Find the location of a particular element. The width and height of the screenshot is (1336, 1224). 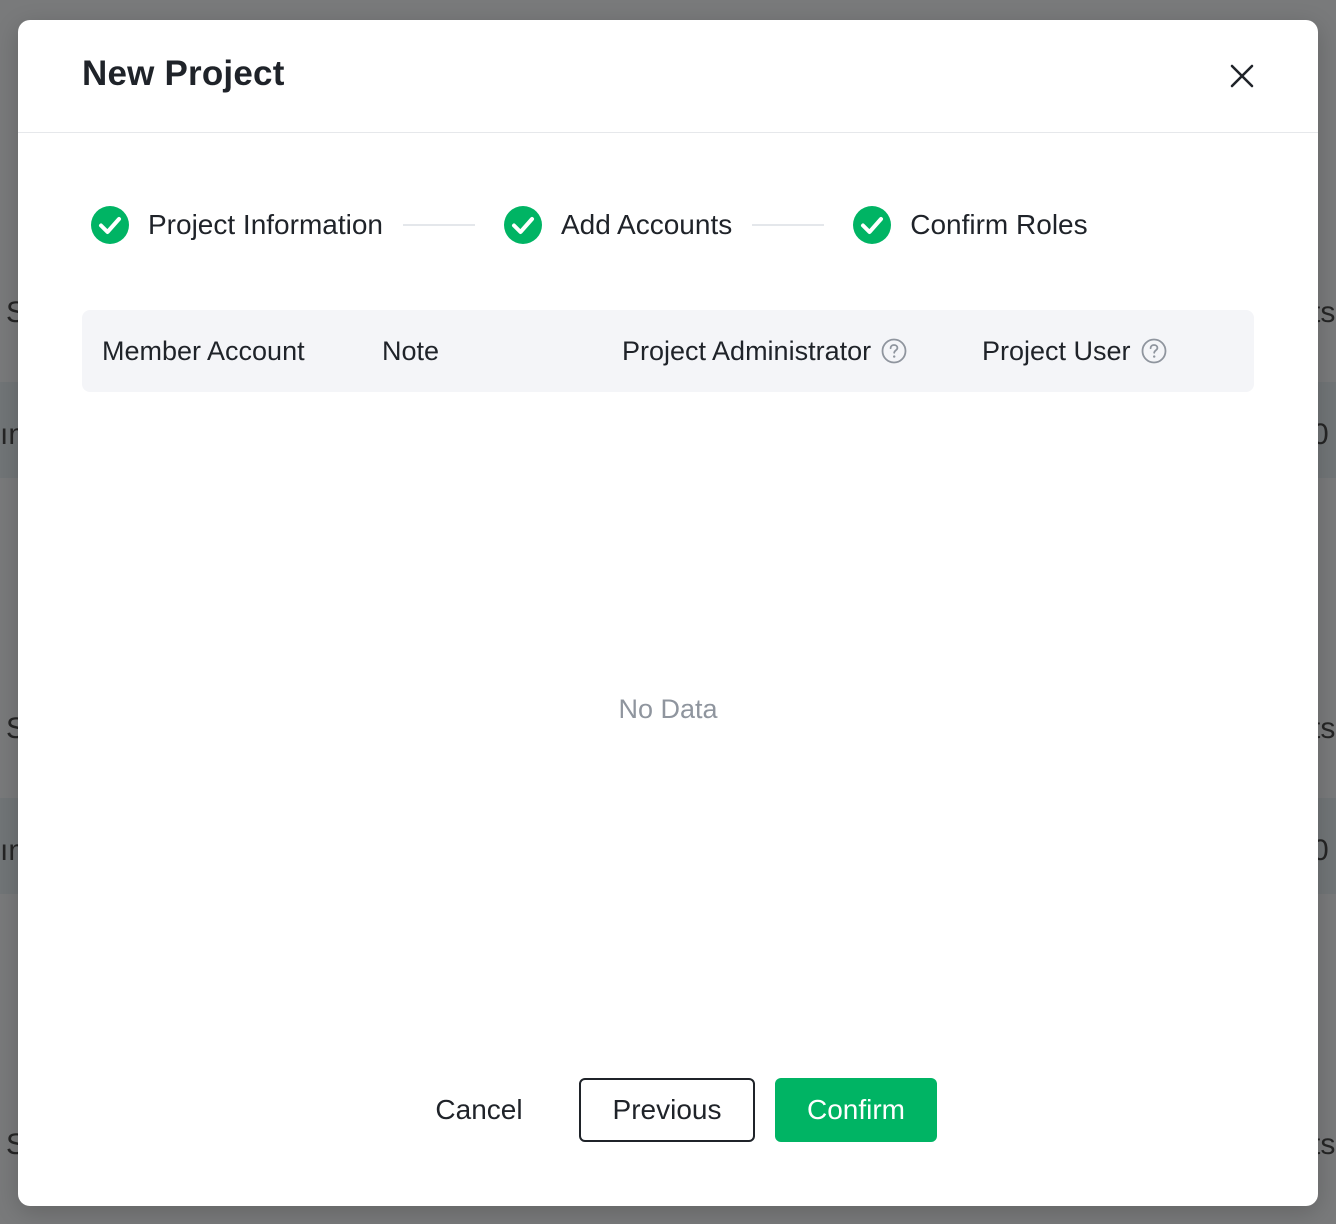

step-label: Add Accounts is located at coordinates (647, 224).